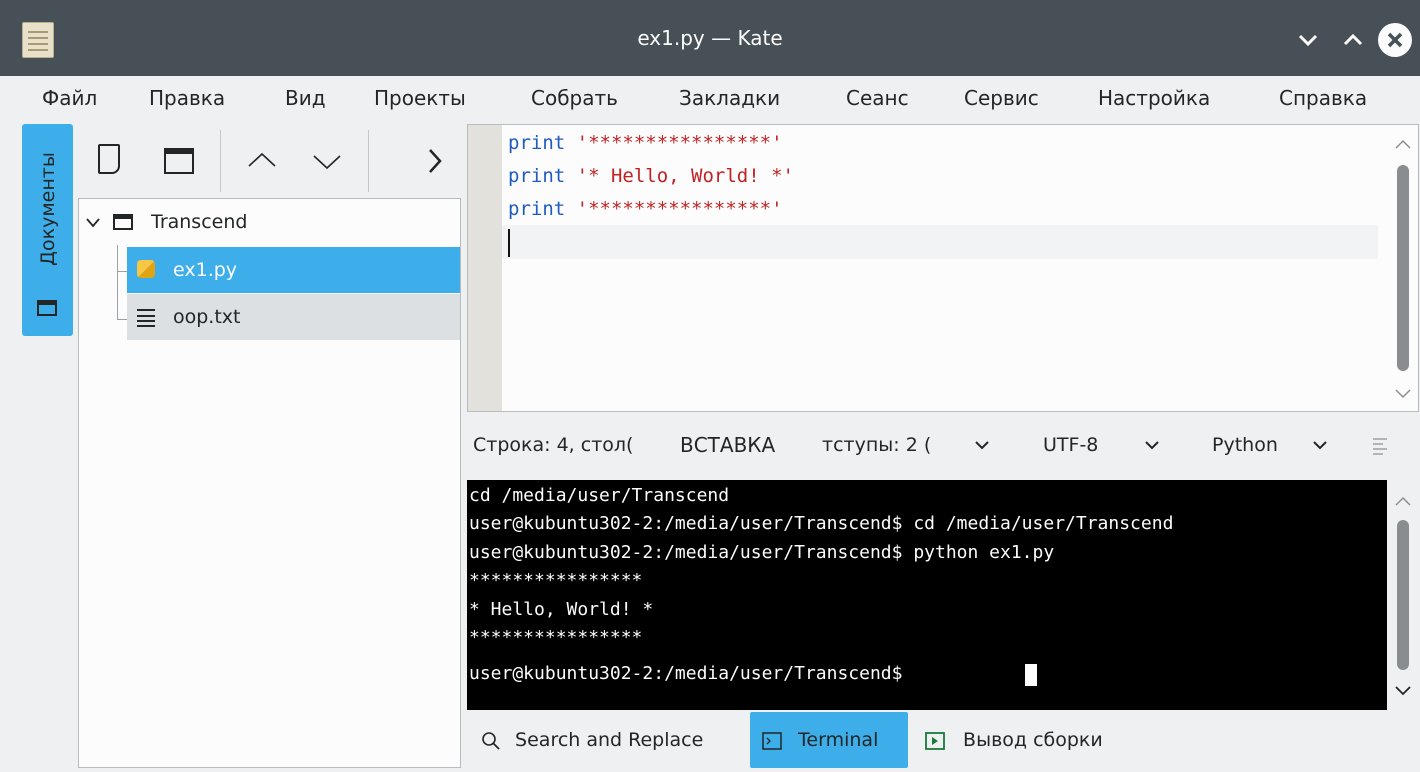  I want to click on tab-label: Вывод сборки, so click(1033, 740).